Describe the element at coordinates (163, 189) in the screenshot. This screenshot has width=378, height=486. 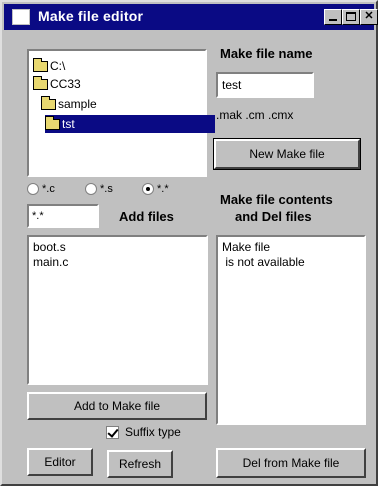
I see `radio-label: *.*` at that location.